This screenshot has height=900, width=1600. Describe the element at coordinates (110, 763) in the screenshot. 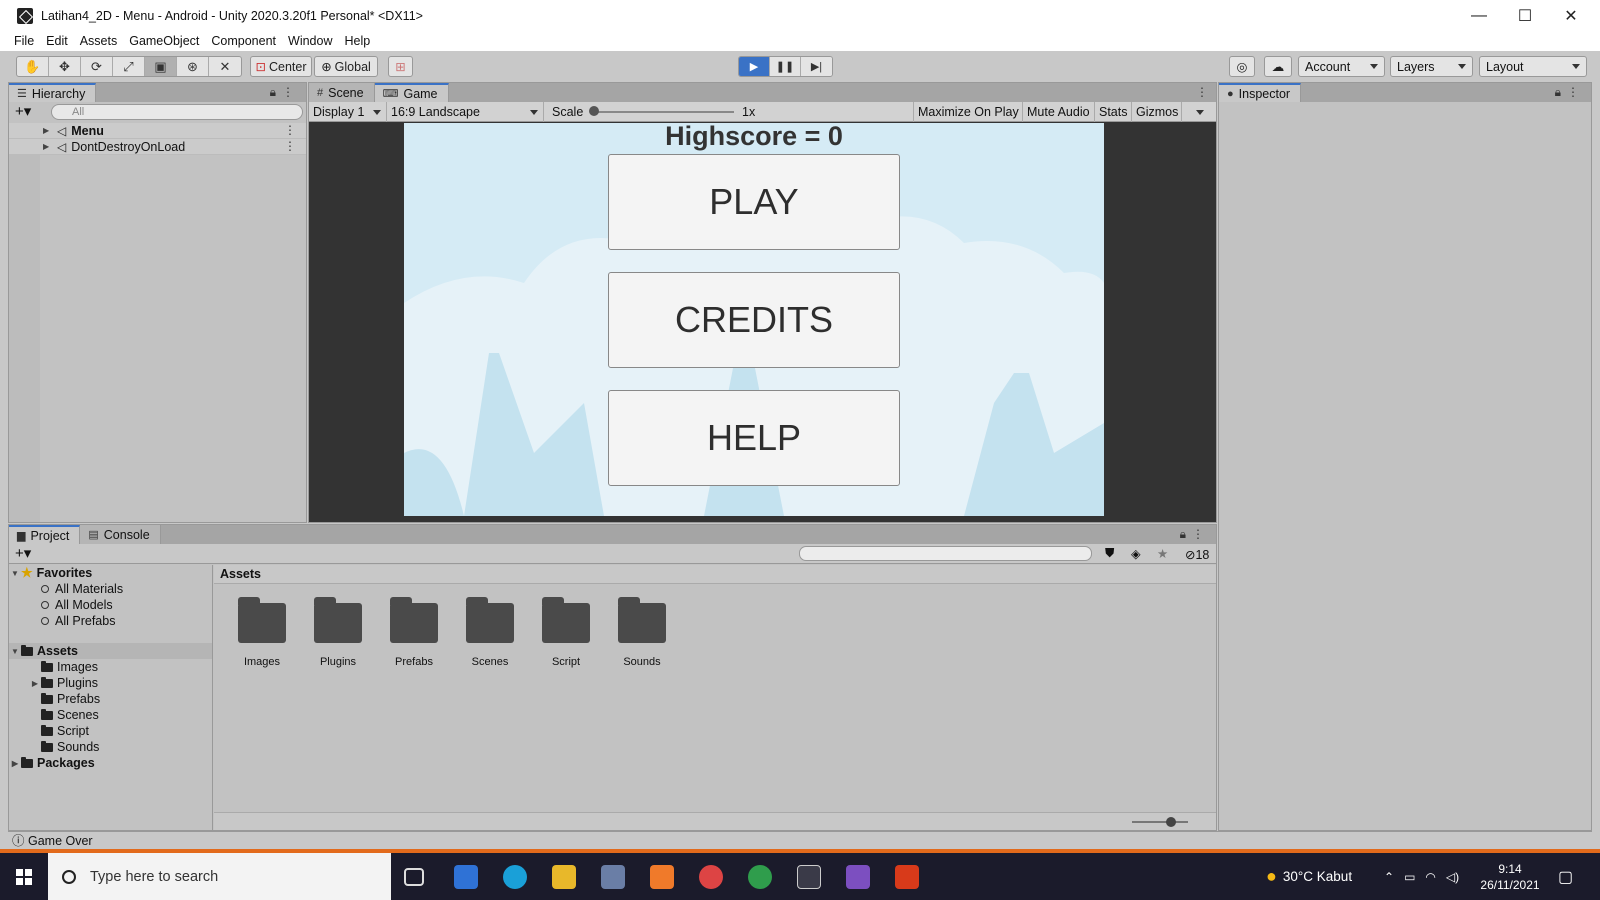

I see `tree-packages: ▶ Packages` at that location.